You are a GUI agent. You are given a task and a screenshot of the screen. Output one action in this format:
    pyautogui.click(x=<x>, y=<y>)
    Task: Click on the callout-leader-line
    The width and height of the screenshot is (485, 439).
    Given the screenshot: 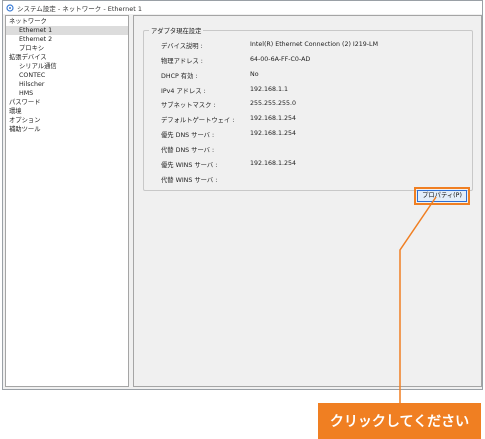 What is the action you would take?
    pyautogui.click(x=418, y=299)
    